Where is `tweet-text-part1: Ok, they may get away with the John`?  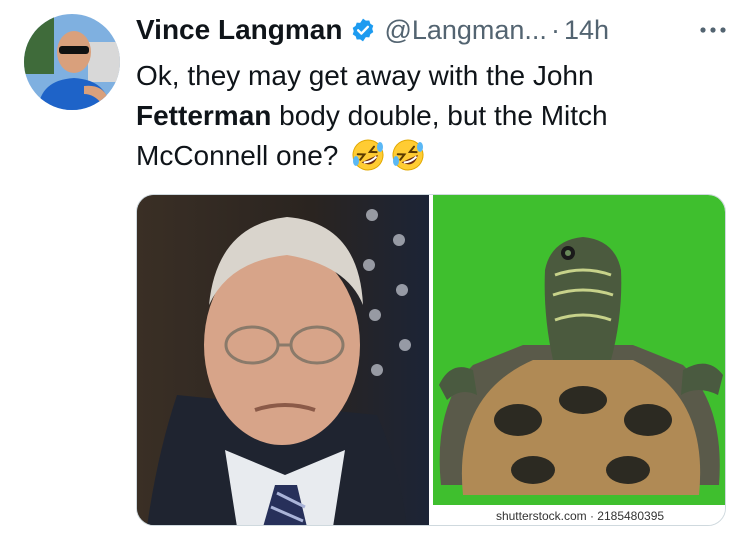 tweet-text-part1: Ok, they may get away with the John is located at coordinates (365, 75).